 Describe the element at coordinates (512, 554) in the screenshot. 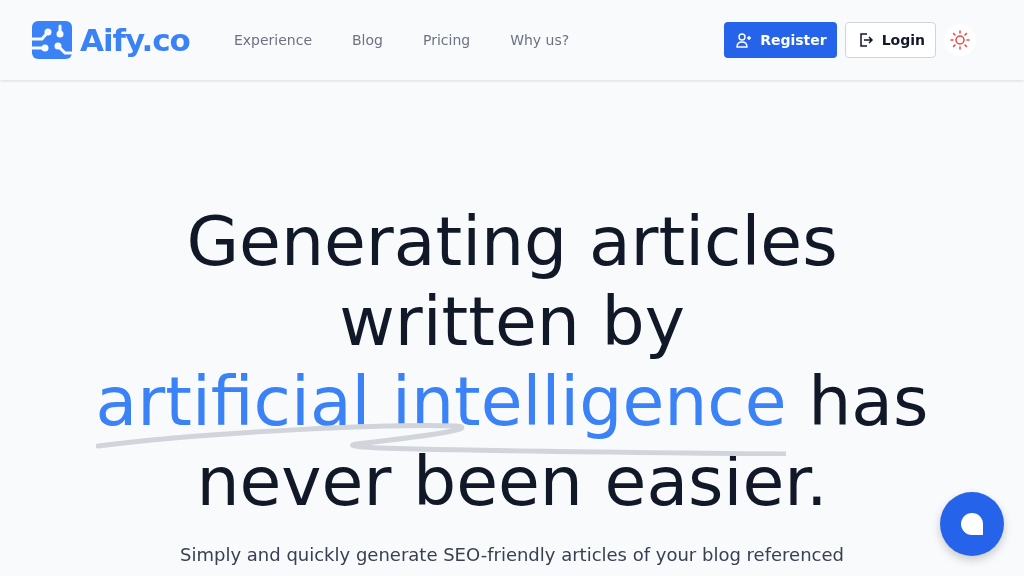

I see `hero-subtitle: Simply and quickly generate SEO-friendly articles of your blog referenced` at that location.